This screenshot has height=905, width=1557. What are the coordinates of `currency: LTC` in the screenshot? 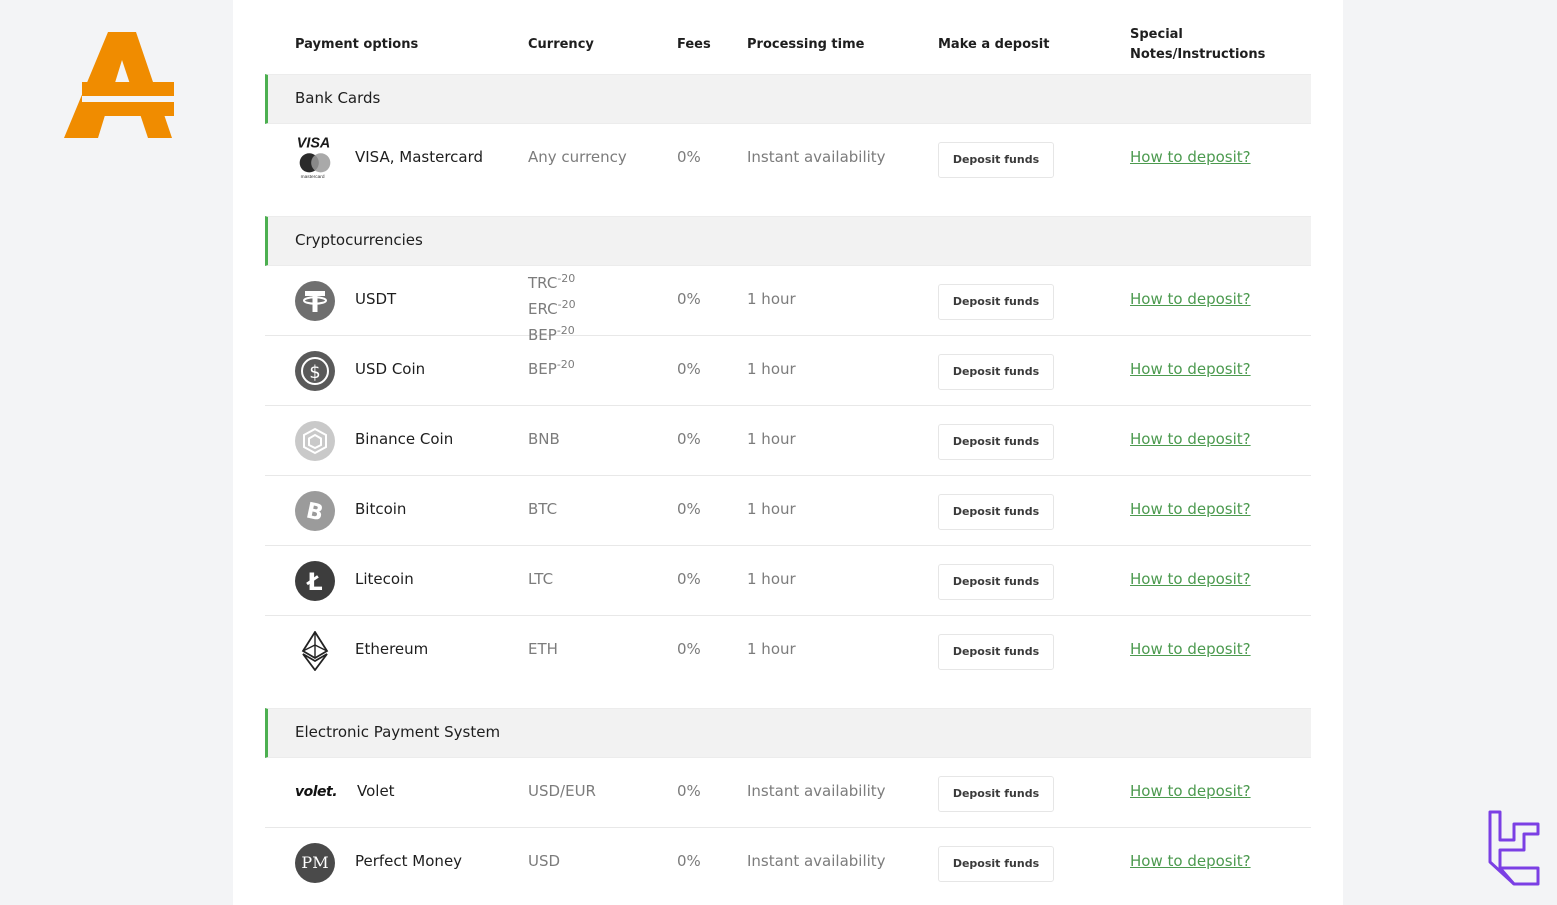 It's located at (541, 579).